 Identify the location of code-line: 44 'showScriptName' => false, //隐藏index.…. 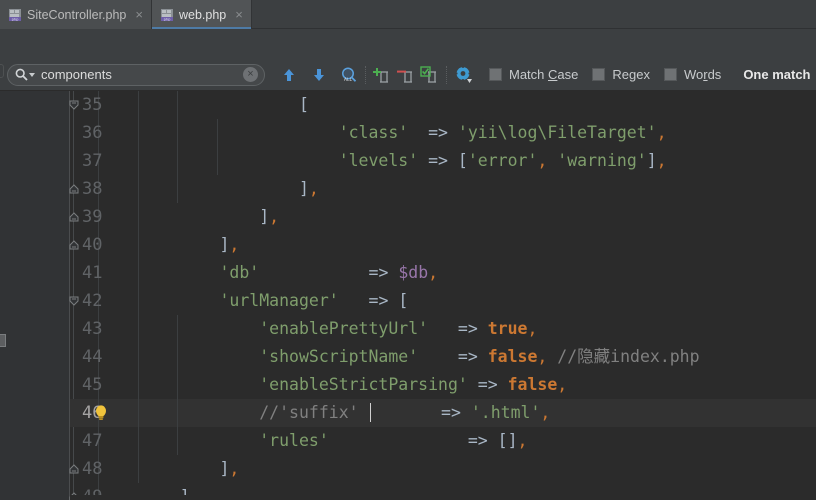
(443, 357).